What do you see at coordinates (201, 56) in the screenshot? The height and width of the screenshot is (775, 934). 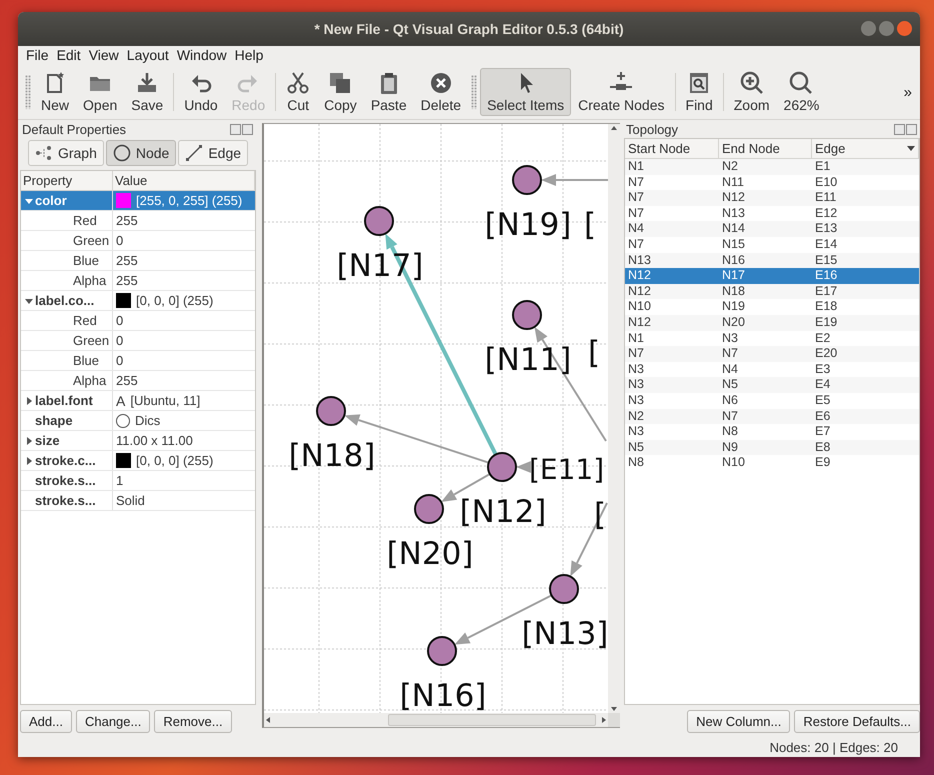 I see `menu-item: Window` at bounding box center [201, 56].